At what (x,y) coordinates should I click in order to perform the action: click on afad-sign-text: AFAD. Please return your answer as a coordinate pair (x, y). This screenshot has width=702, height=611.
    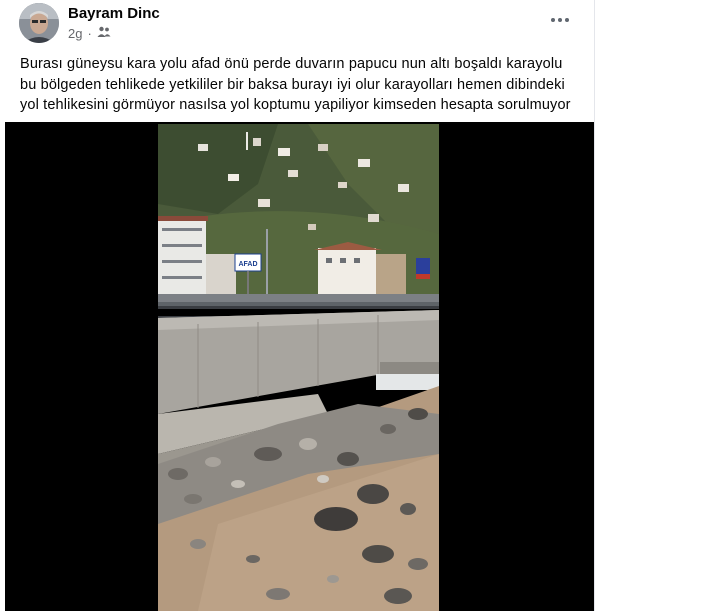
    Looking at the image, I should click on (247, 264).